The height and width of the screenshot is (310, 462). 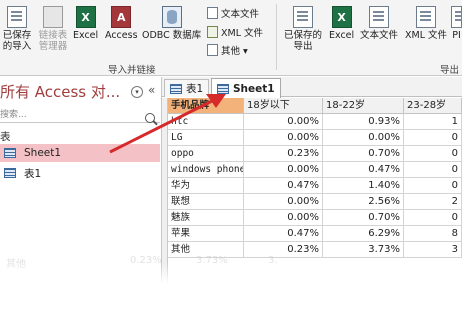 What do you see at coordinates (53, 29) in the screenshot?
I see `linked-table-manager-button: 链接表管理器` at bounding box center [53, 29].